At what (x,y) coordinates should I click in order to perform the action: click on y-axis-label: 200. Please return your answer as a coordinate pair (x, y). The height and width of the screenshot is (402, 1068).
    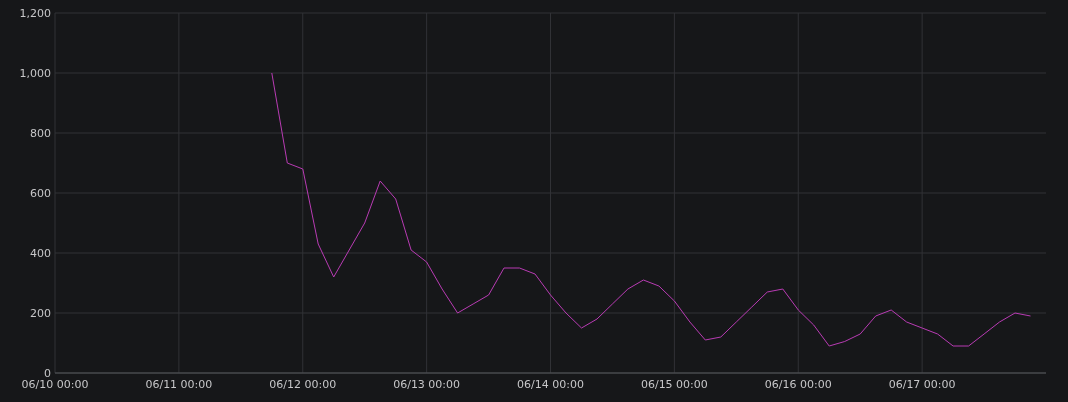
    Looking at the image, I should click on (40, 313).